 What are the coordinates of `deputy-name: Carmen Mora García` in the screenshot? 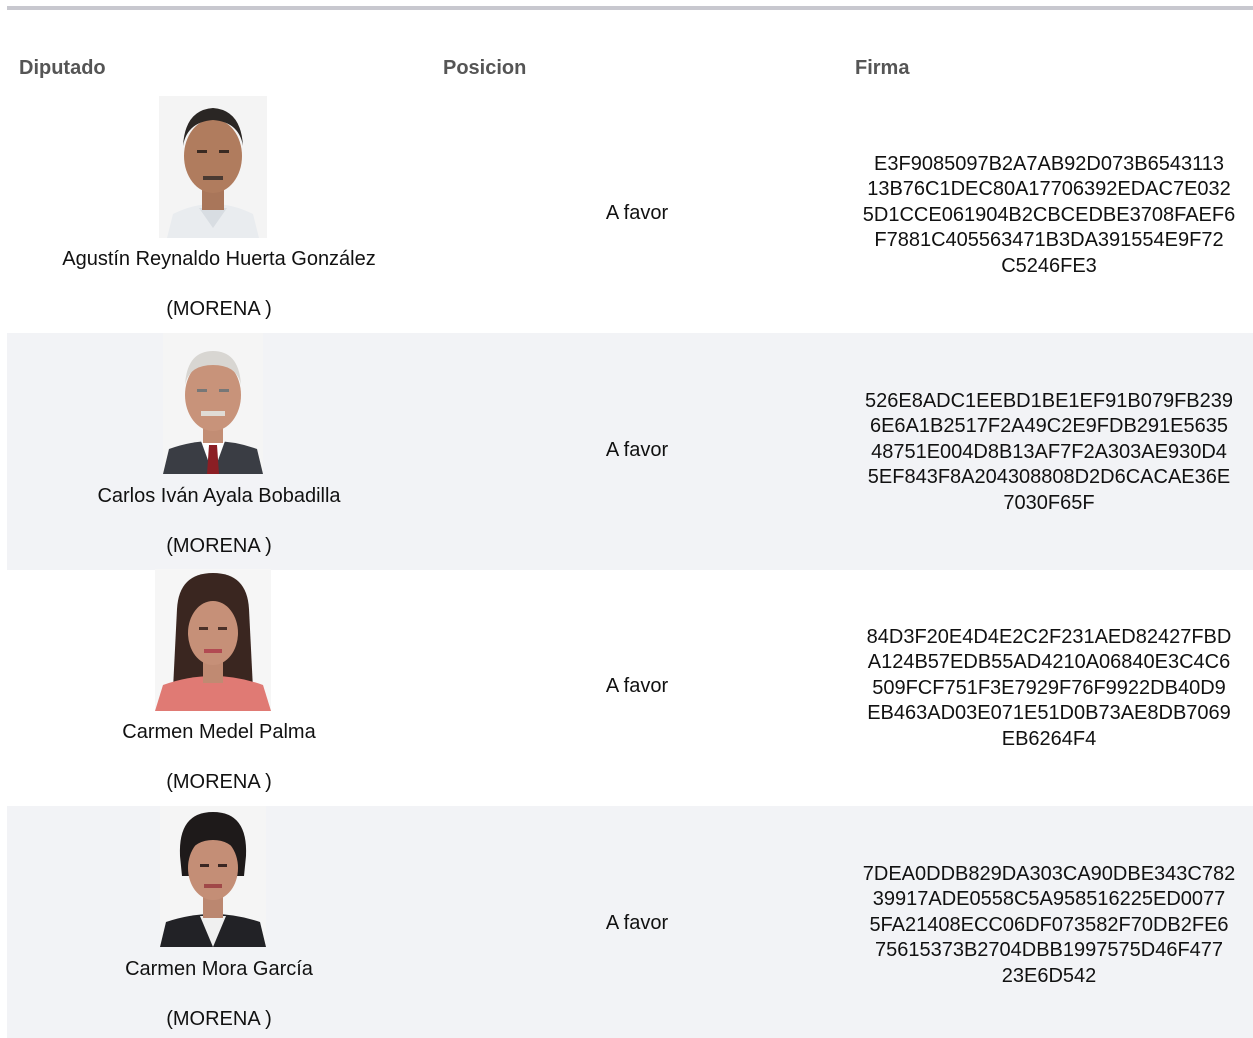 It's located at (219, 969).